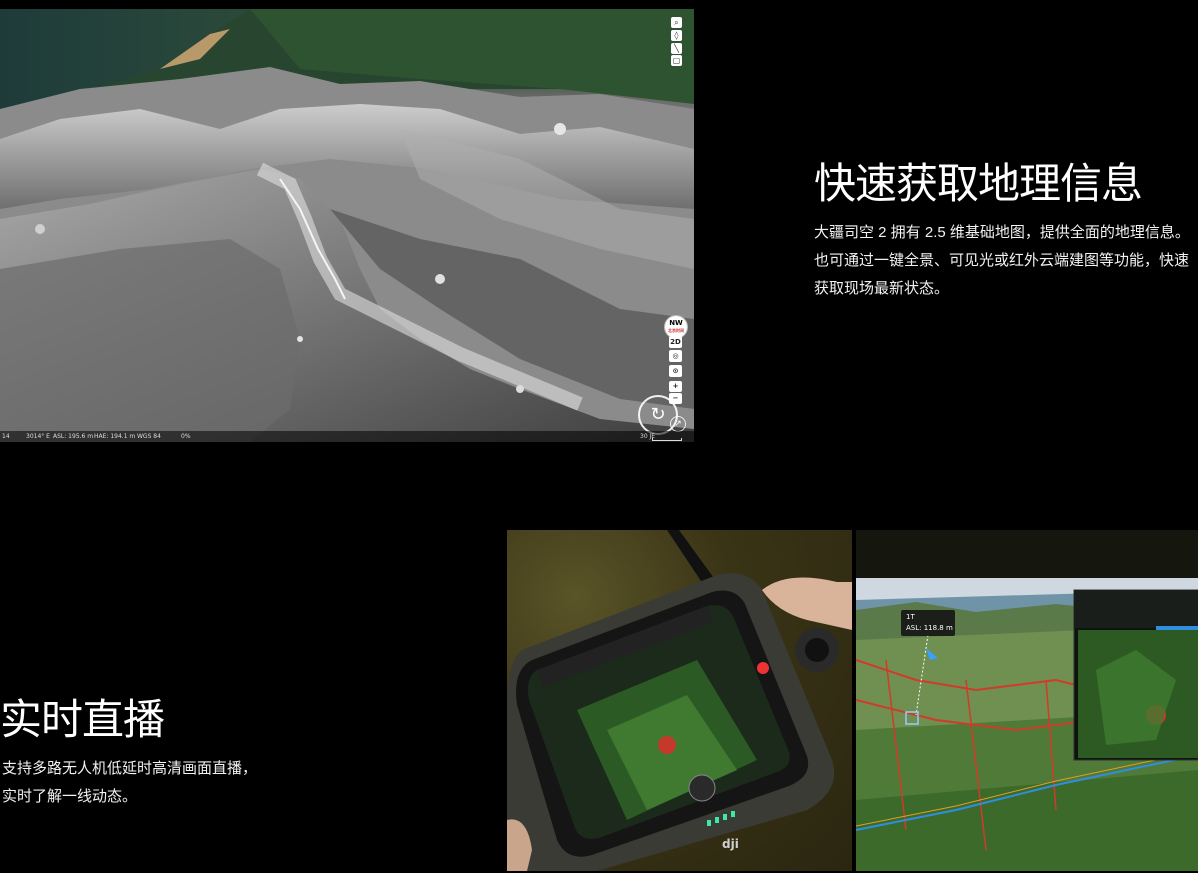 The width and height of the screenshot is (1198, 873). I want to click on live-section-description: 支持多路无人机低延时高清画面直播， 实时了解一线动态。, so click(142, 783).